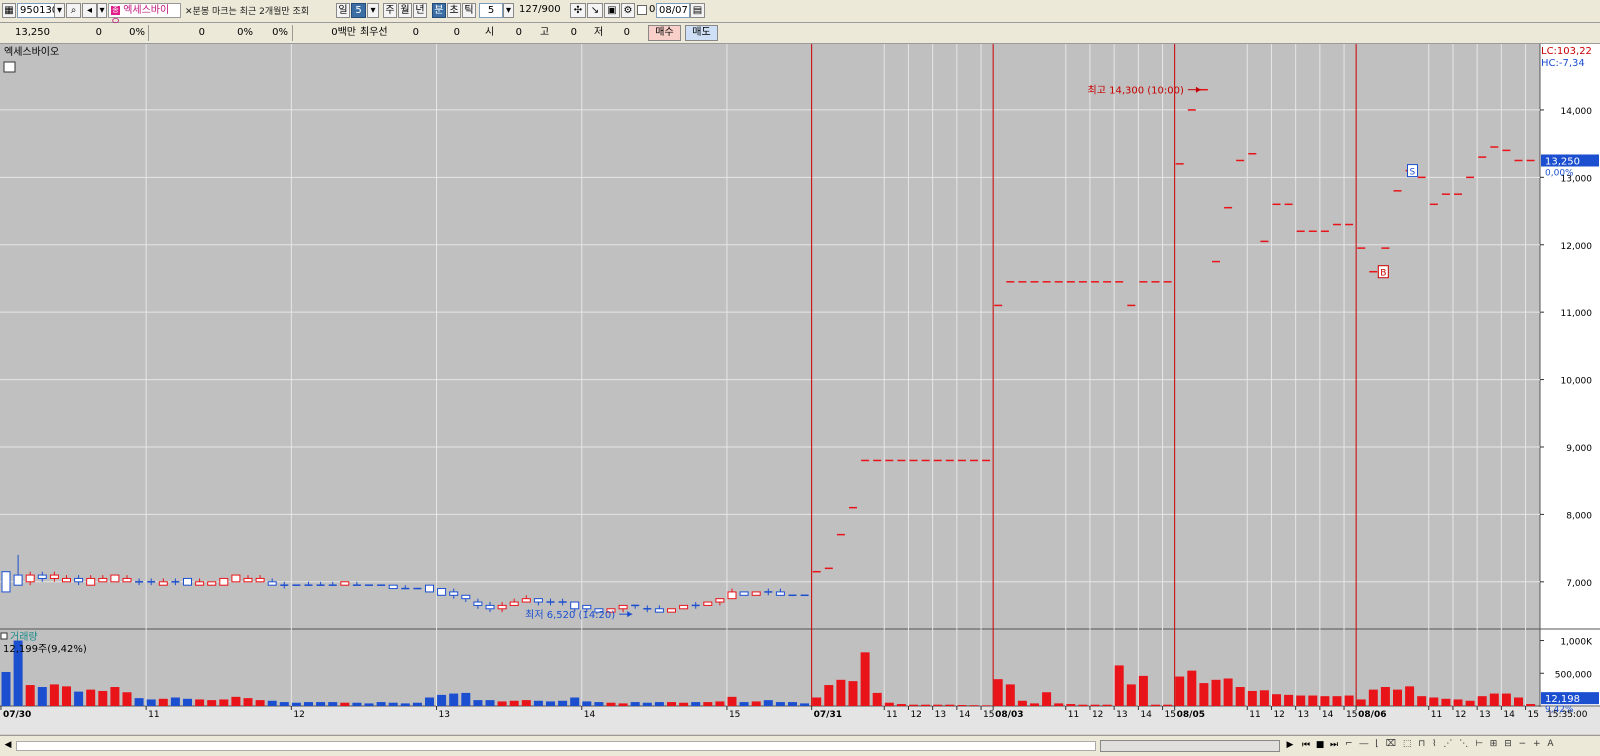 Image resolution: width=1600 pixels, height=756 pixels. I want to click on chart-scrollbar: ◀ ▶ ⏮ ■ ⏭ ⌐ ― ⌊ ⌧ ⬚ ⊓ ⌇ ⋰ ⋱ ⊢ ⊞ ⊟ − + A, so click(800, 745).